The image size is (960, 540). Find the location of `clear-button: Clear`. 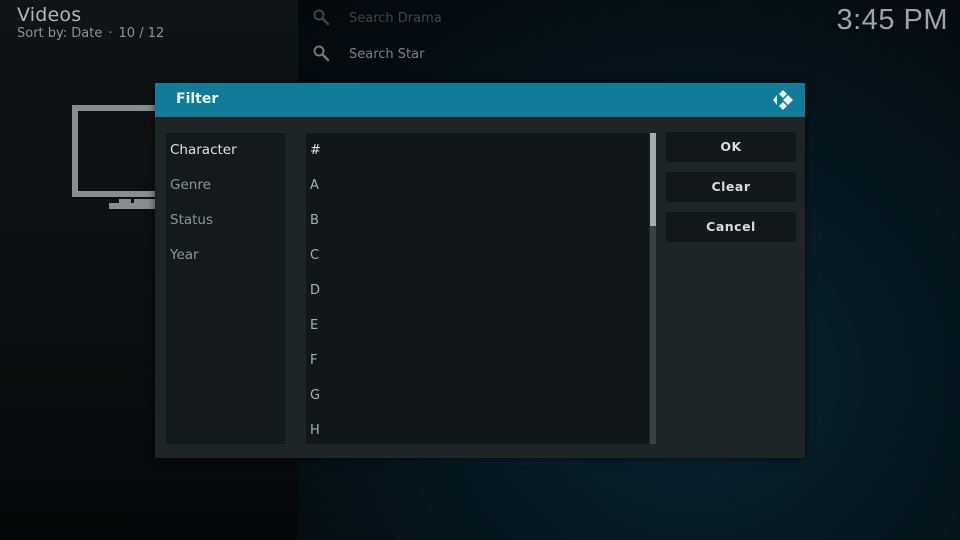

clear-button: Clear is located at coordinates (731, 187).